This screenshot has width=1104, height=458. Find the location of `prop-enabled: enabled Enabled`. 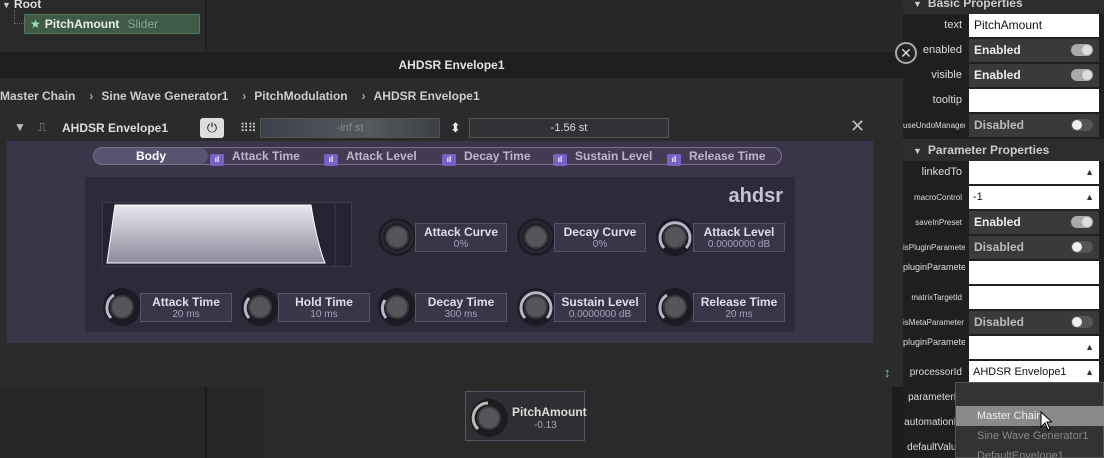

prop-enabled: enabled Enabled is located at coordinates (1003, 50).